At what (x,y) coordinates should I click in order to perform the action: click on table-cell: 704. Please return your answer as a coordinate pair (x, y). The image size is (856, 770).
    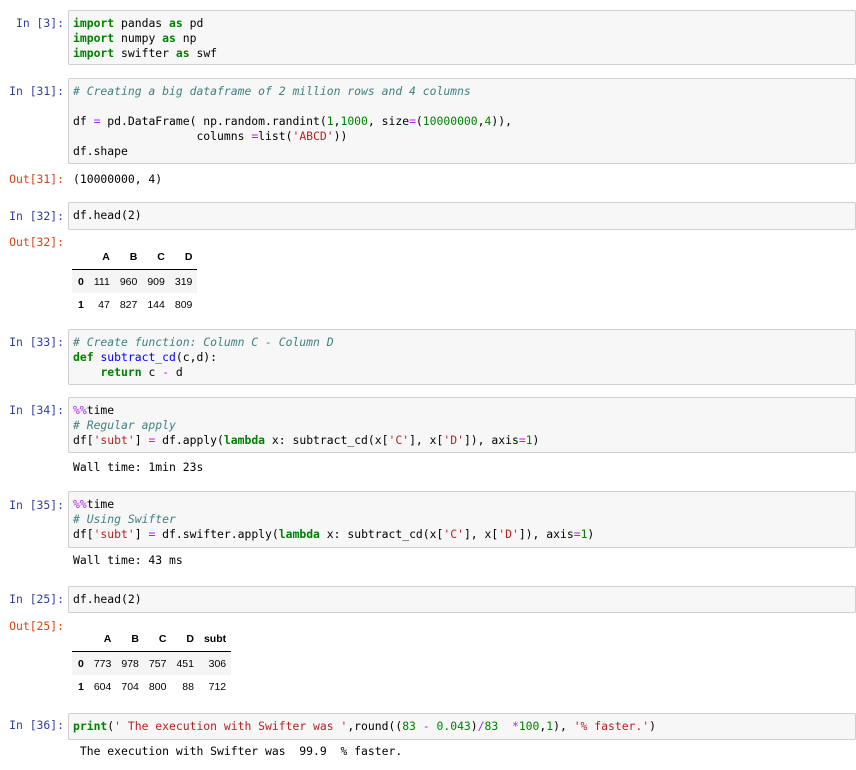
    Looking at the image, I should click on (130, 686).